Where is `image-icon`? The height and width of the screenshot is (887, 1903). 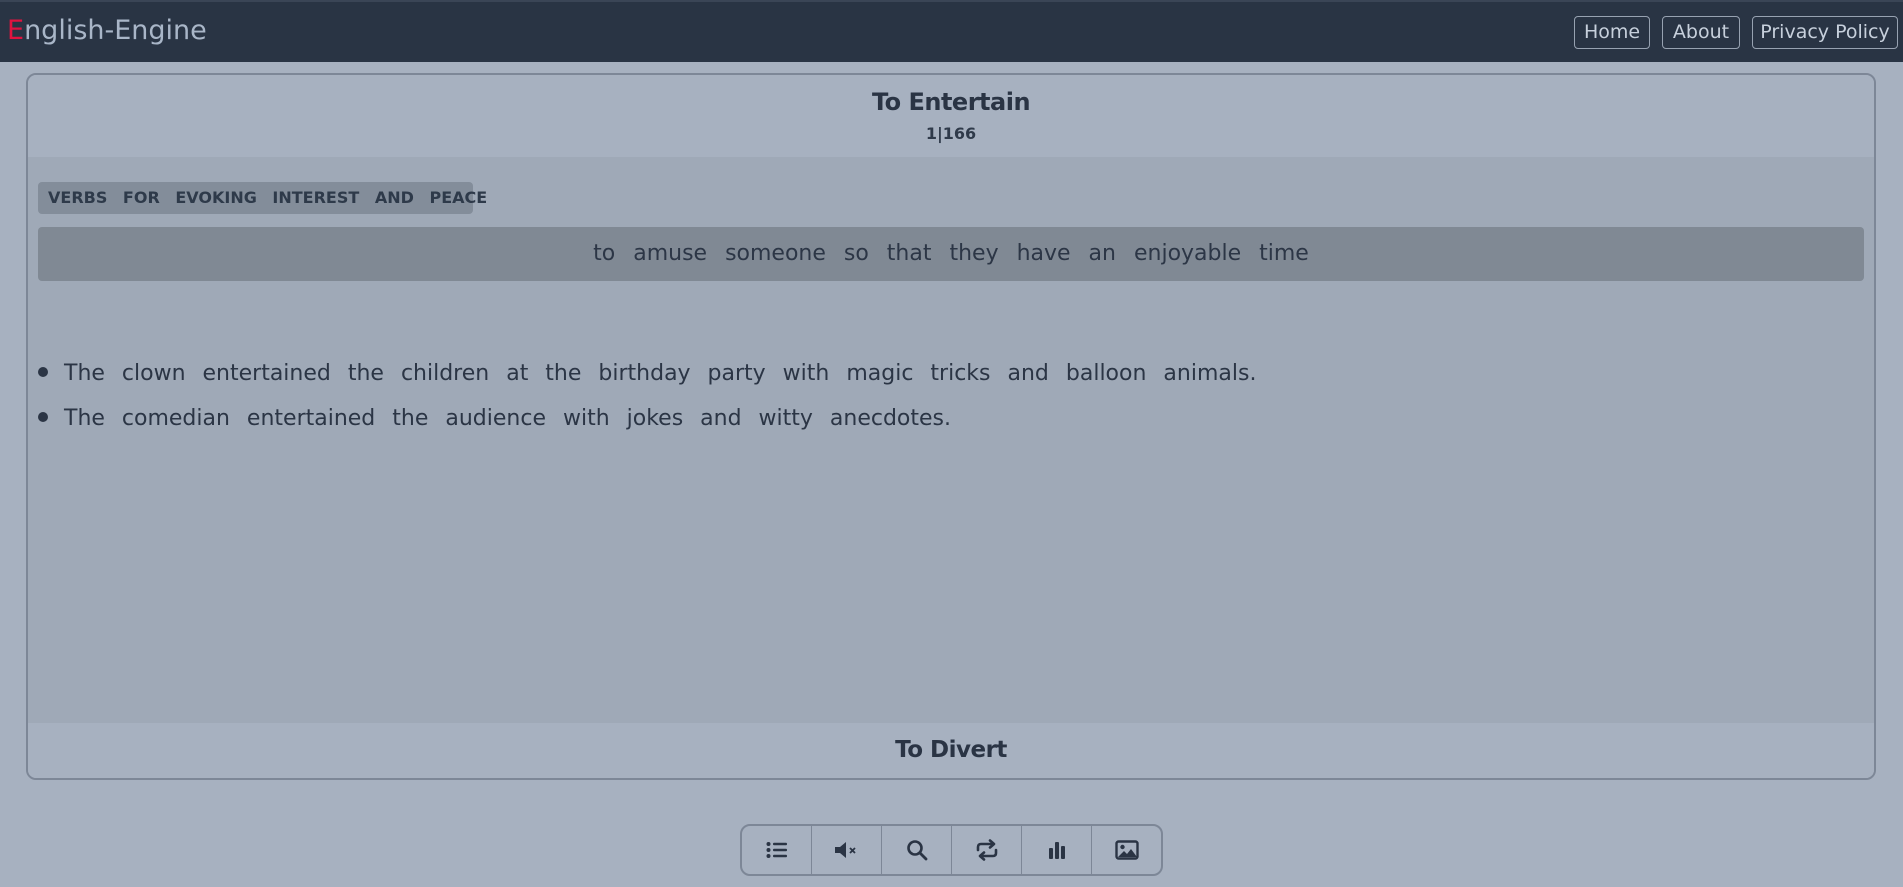 image-icon is located at coordinates (1126, 850).